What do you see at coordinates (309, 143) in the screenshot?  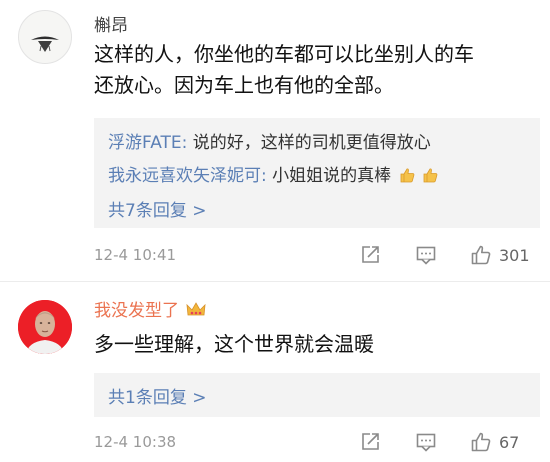 I see `reply-text: 说的好，这样的司机更值得放心` at bounding box center [309, 143].